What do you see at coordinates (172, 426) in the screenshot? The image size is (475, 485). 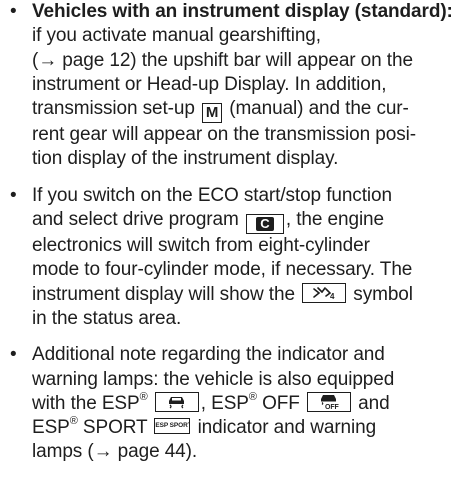 I see `esp-sport-icon: ESP SPORT` at bounding box center [172, 426].